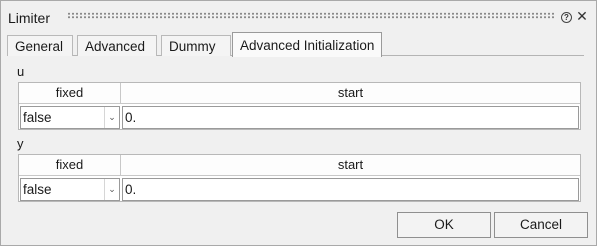 The image size is (597, 246). I want to click on tab-advanced: Advanced, so click(117, 45).